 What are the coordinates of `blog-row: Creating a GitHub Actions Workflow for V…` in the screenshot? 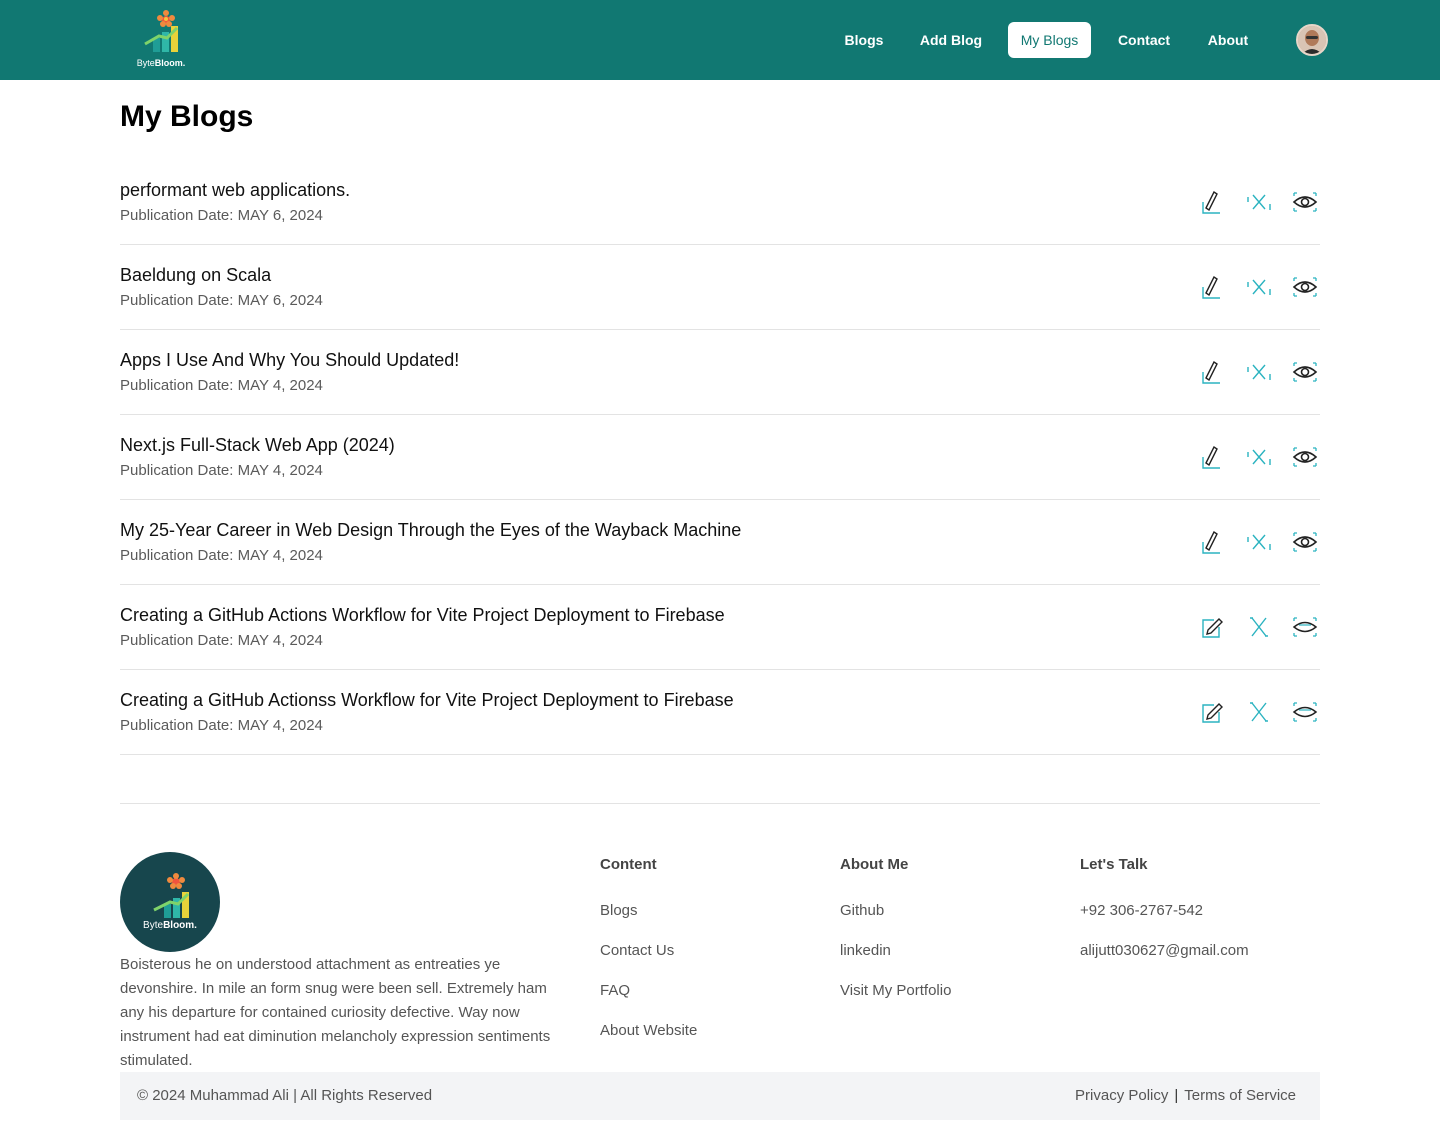 It's located at (720, 627).